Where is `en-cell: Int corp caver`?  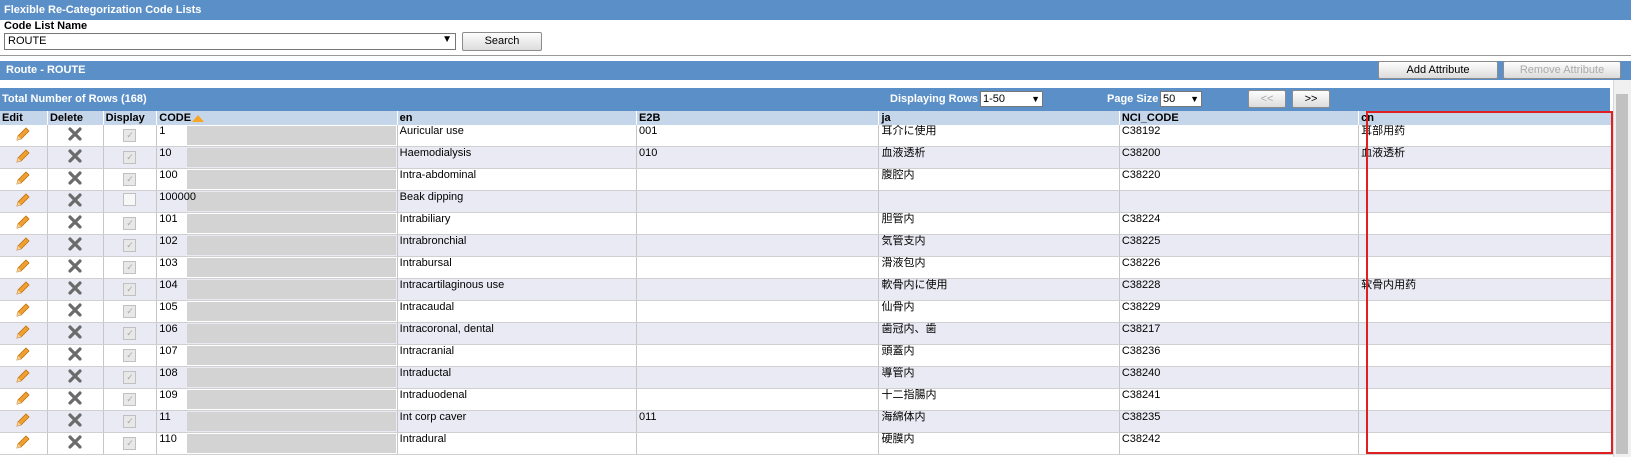 en-cell: Int corp caver is located at coordinates (517, 421).